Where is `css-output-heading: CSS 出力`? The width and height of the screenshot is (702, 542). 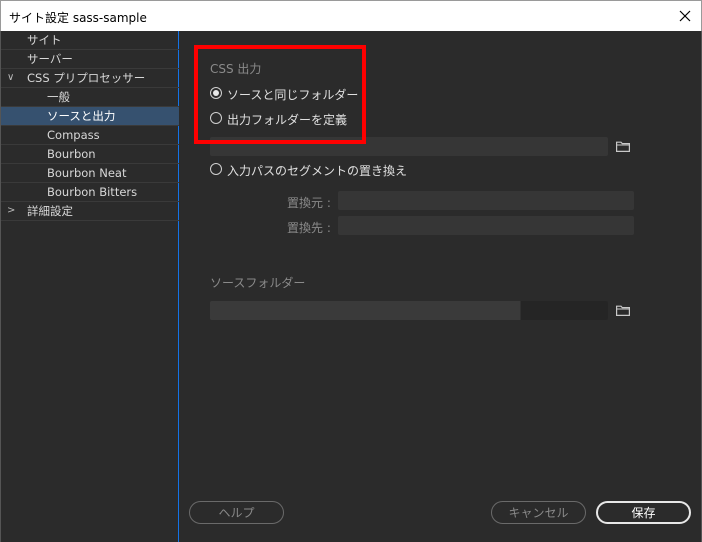 css-output-heading: CSS 出力 is located at coordinates (236, 69).